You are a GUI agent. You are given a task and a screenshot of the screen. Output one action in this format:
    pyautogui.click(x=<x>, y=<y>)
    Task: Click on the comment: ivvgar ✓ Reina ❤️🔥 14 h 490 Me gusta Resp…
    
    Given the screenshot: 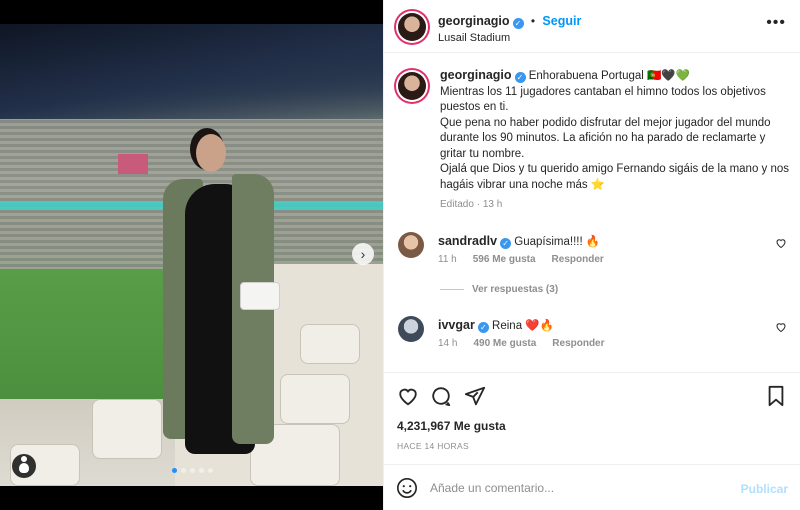 What is the action you would take?
    pyautogui.click(x=593, y=336)
    